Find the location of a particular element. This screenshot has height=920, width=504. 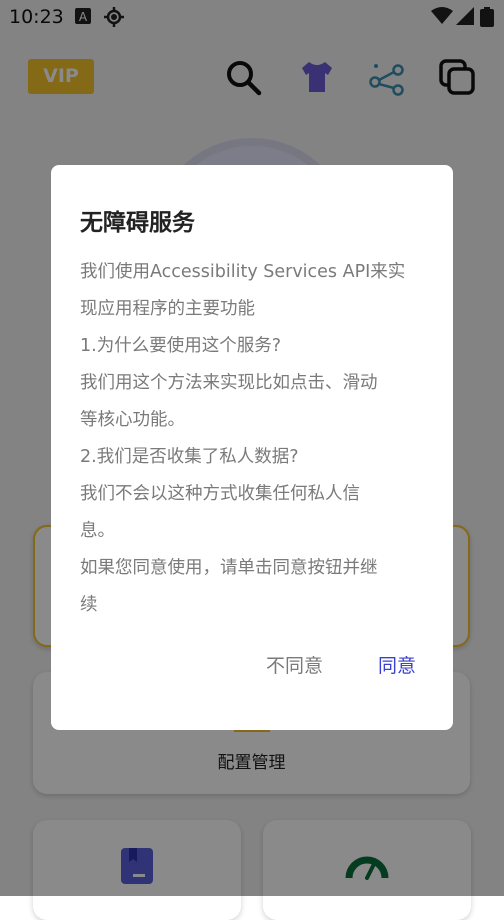

dialog-line: 1.为什么要使用这个服务? is located at coordinates (180, 346).